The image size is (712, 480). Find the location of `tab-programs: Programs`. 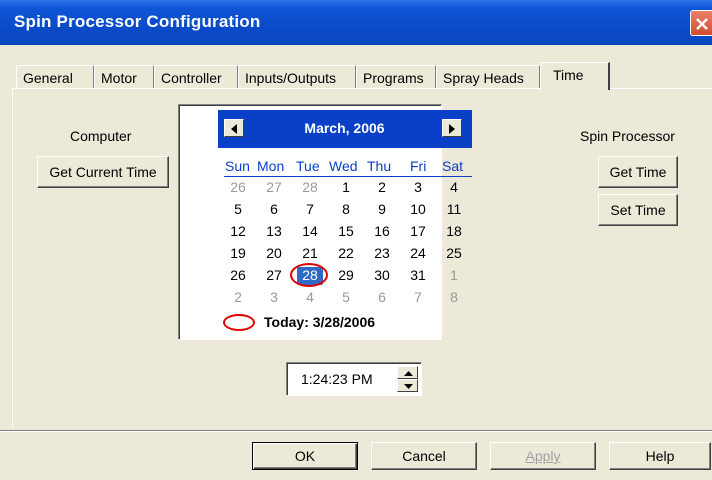

tab-programs: Programs is located at coordinates (396, 77).